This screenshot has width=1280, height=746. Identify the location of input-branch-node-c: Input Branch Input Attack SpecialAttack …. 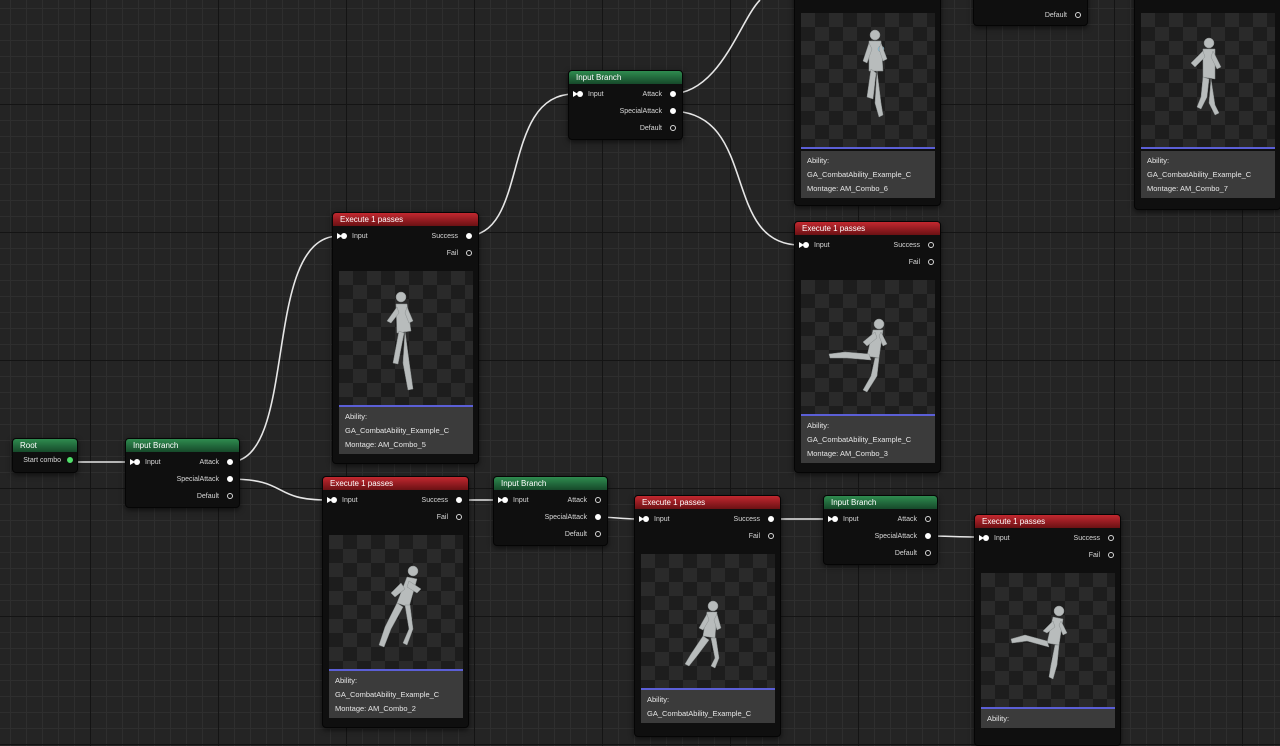
(550, 511).